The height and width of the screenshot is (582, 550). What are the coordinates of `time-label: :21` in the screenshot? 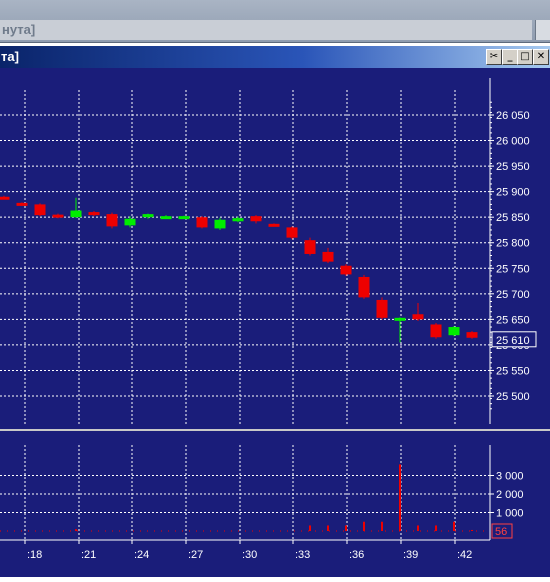 It's located at (88, 555).